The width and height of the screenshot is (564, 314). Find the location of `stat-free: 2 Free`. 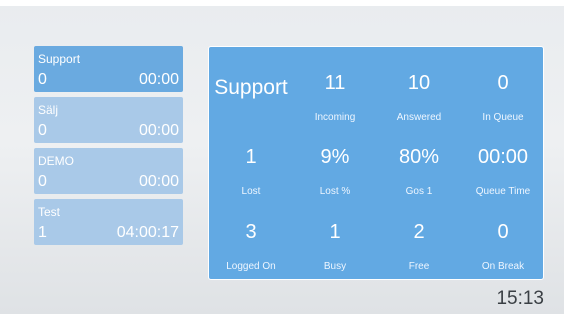

stat-free: 2 Free is located at coordinates (419, 246).